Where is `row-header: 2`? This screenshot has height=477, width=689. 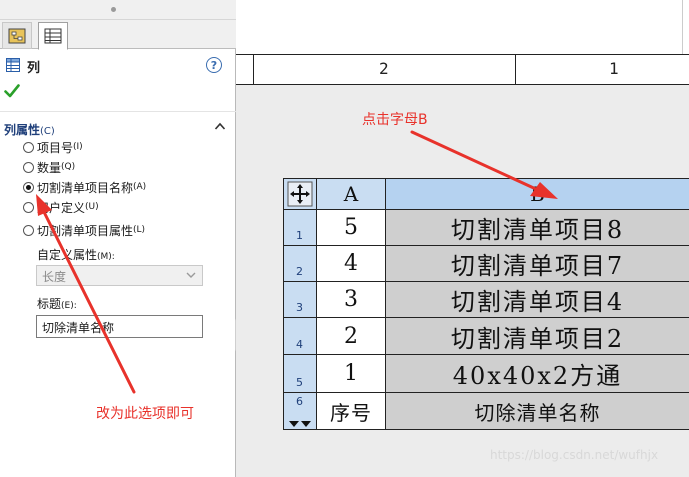 row-header: 2 is located at coordinates (300, 264).